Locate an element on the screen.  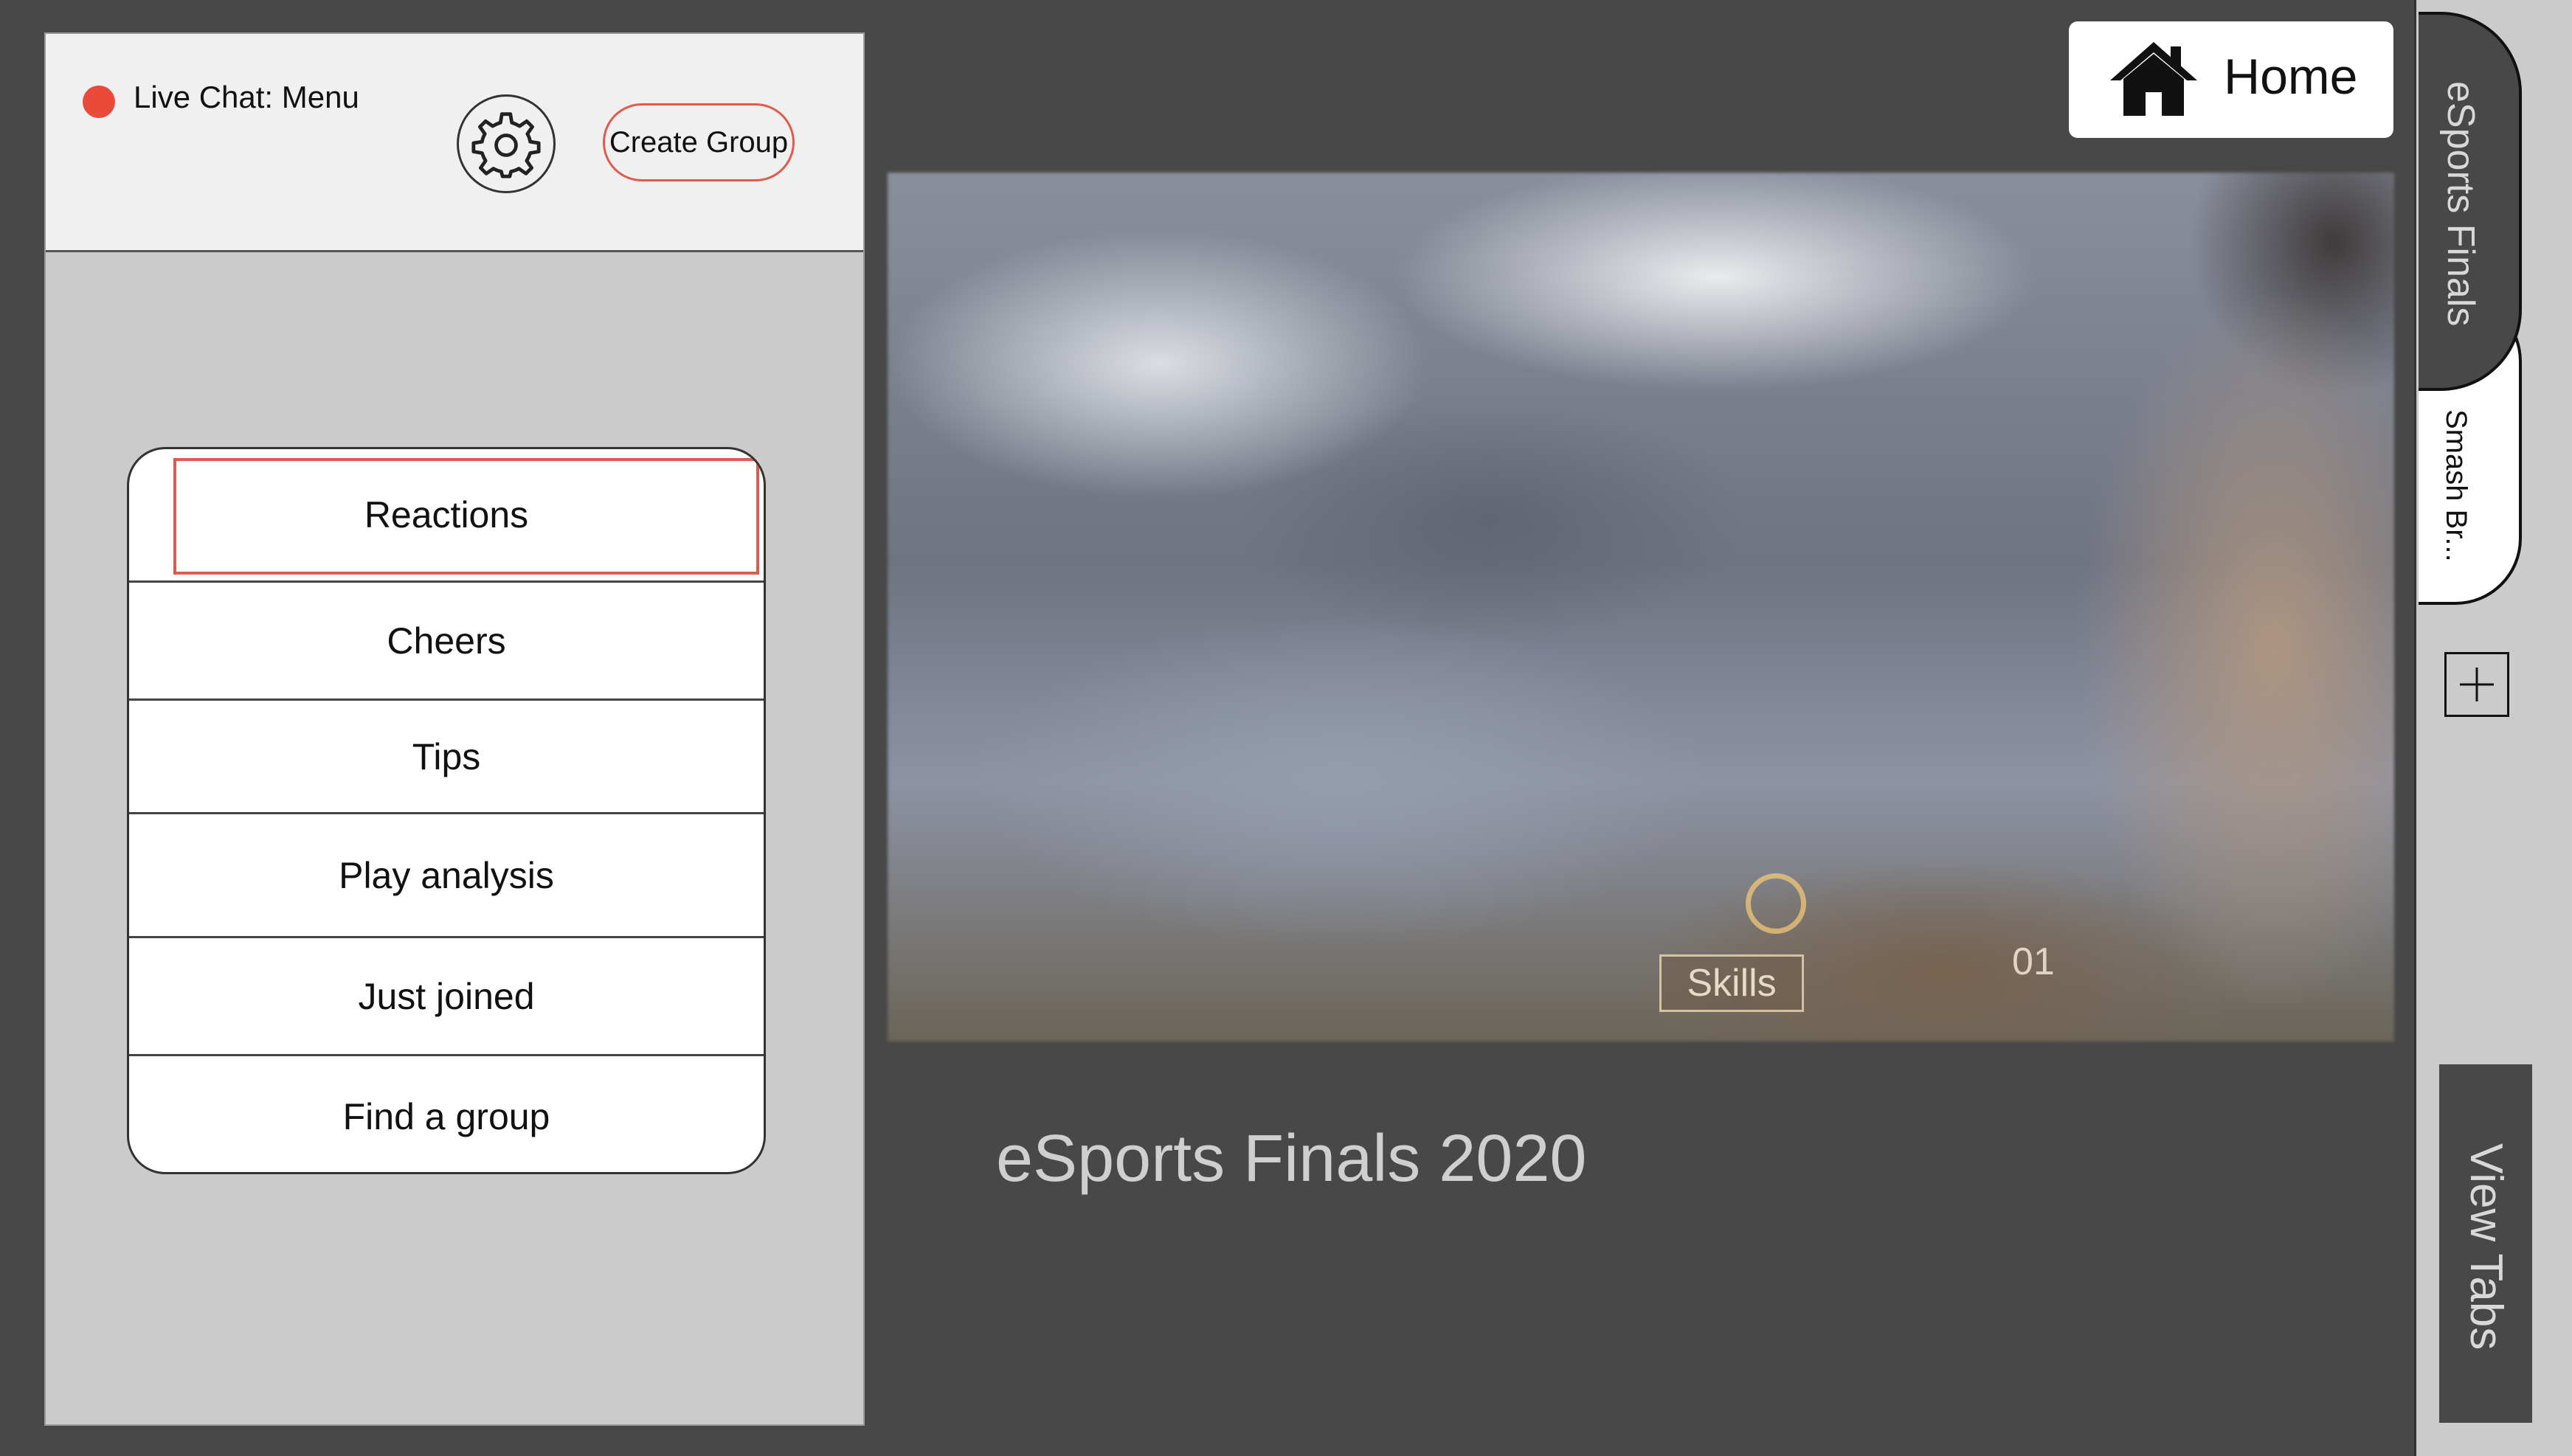
chat-header: Live Chat: Menu Create Group is located at coordinates (454, 143).